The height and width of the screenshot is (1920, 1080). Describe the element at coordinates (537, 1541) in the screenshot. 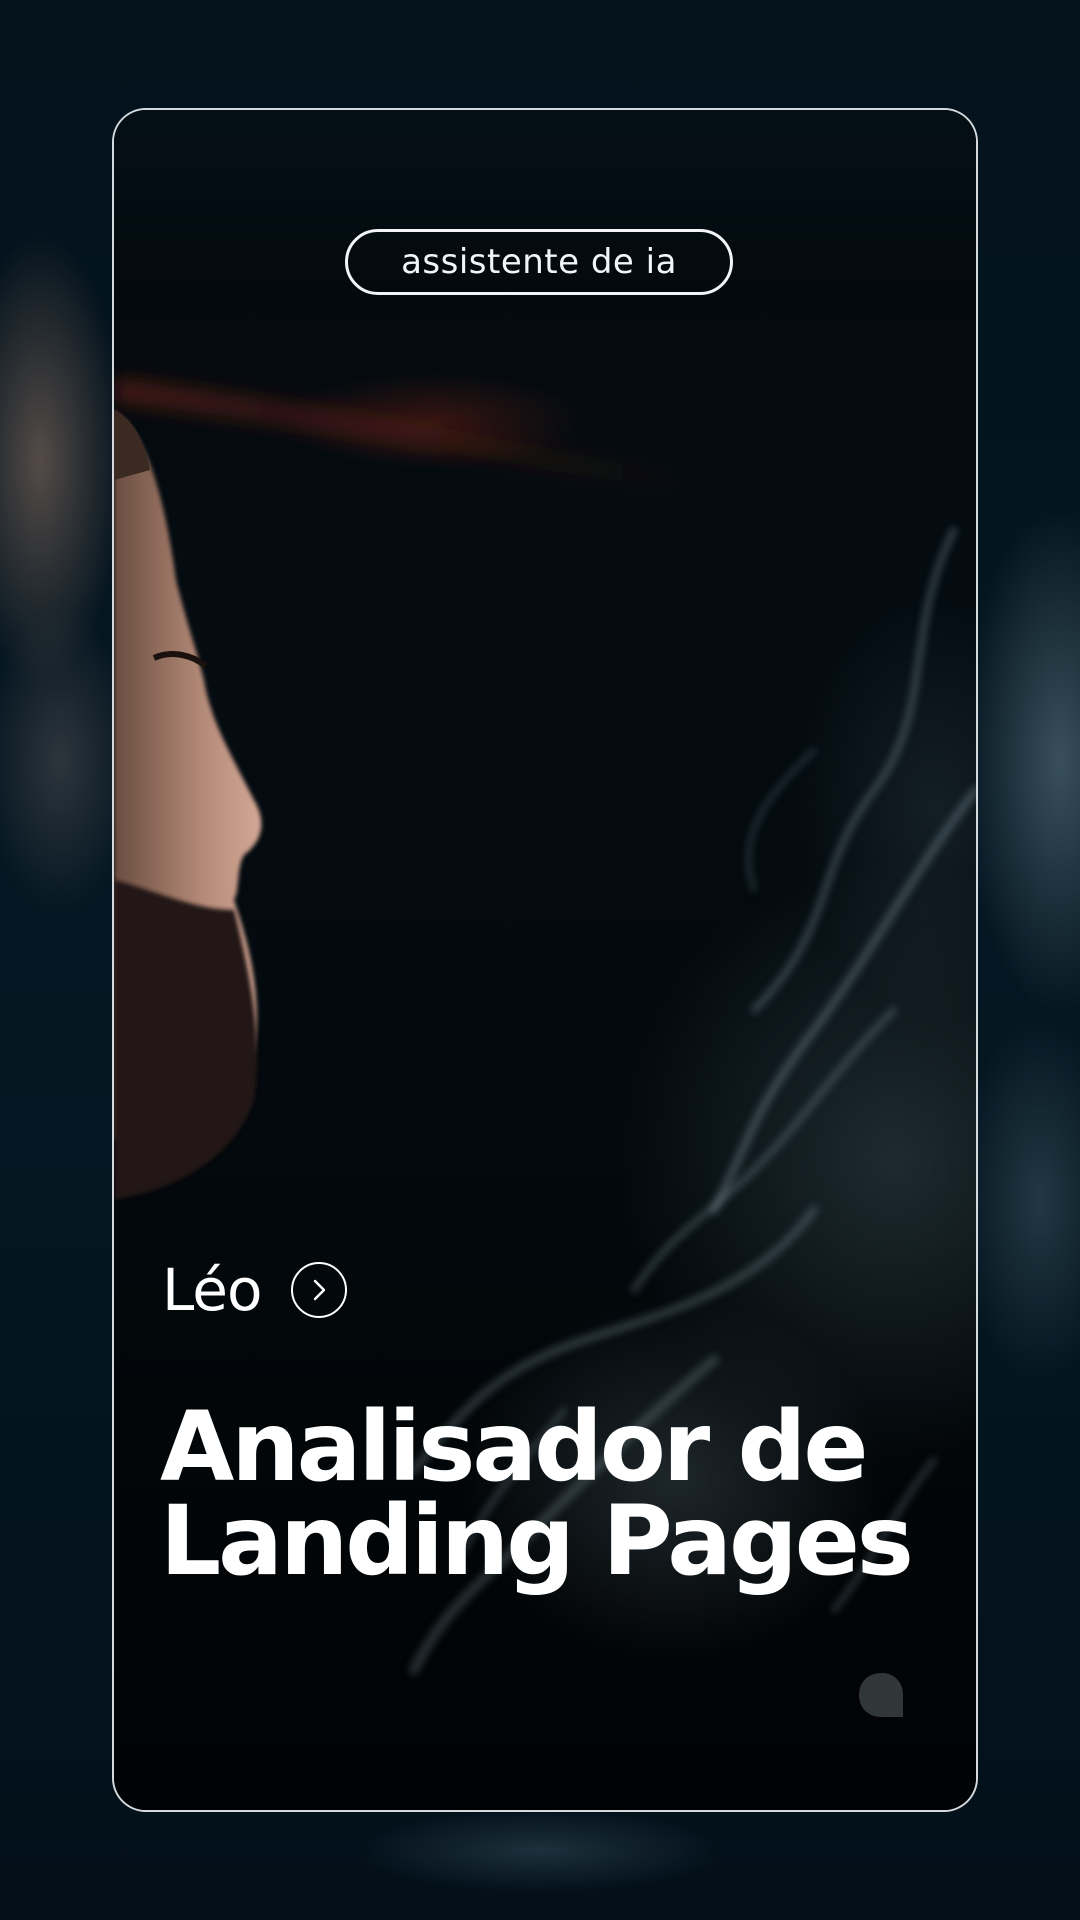

I see `title-line-2: Landing Pages` at that location.